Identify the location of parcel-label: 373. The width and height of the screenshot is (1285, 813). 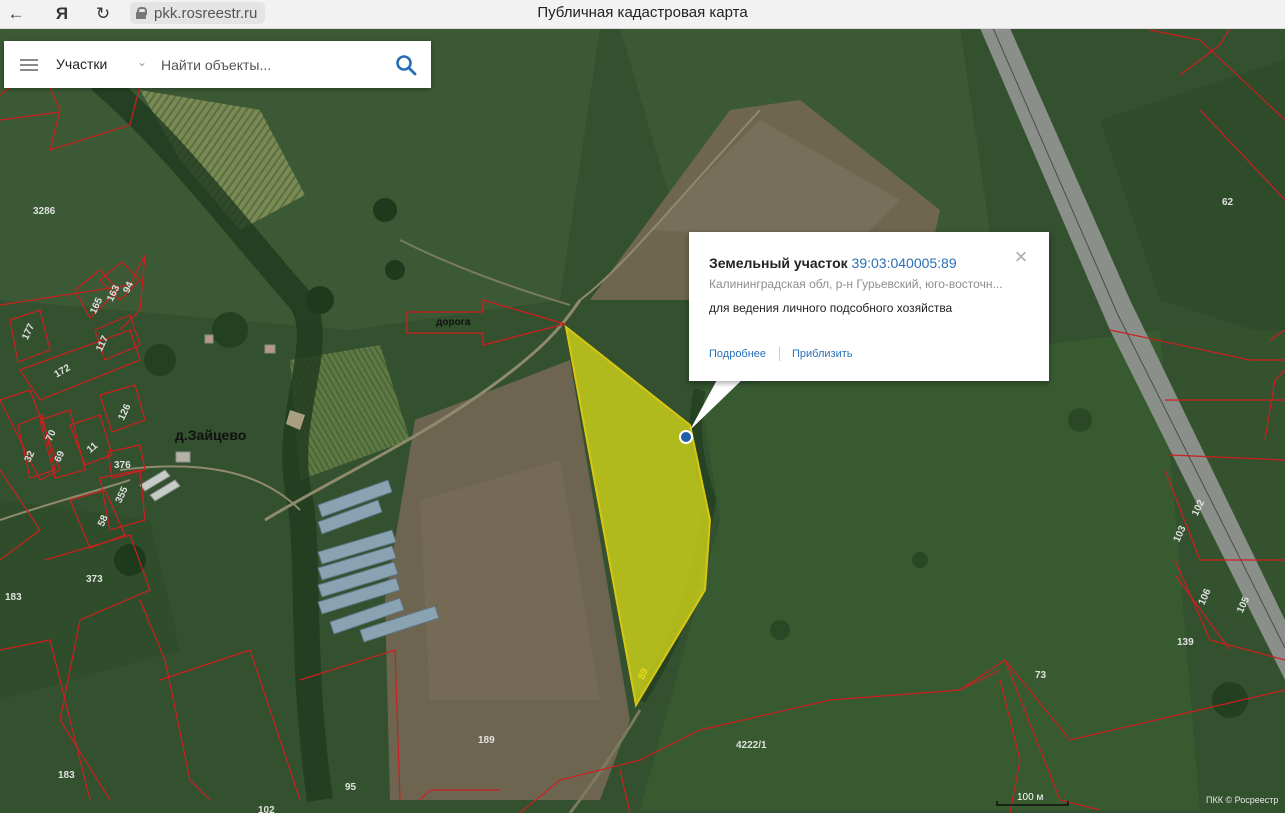
(94, 579).